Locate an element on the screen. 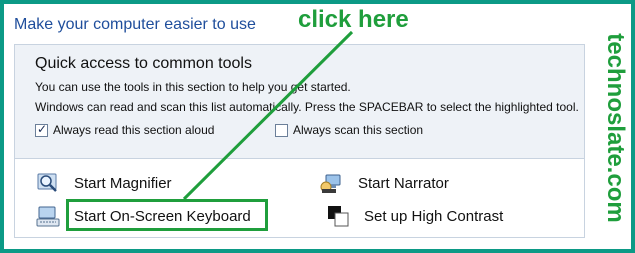 The image size is (635, 253). click-here-annotation: click here is located at coordinates (353, 19).